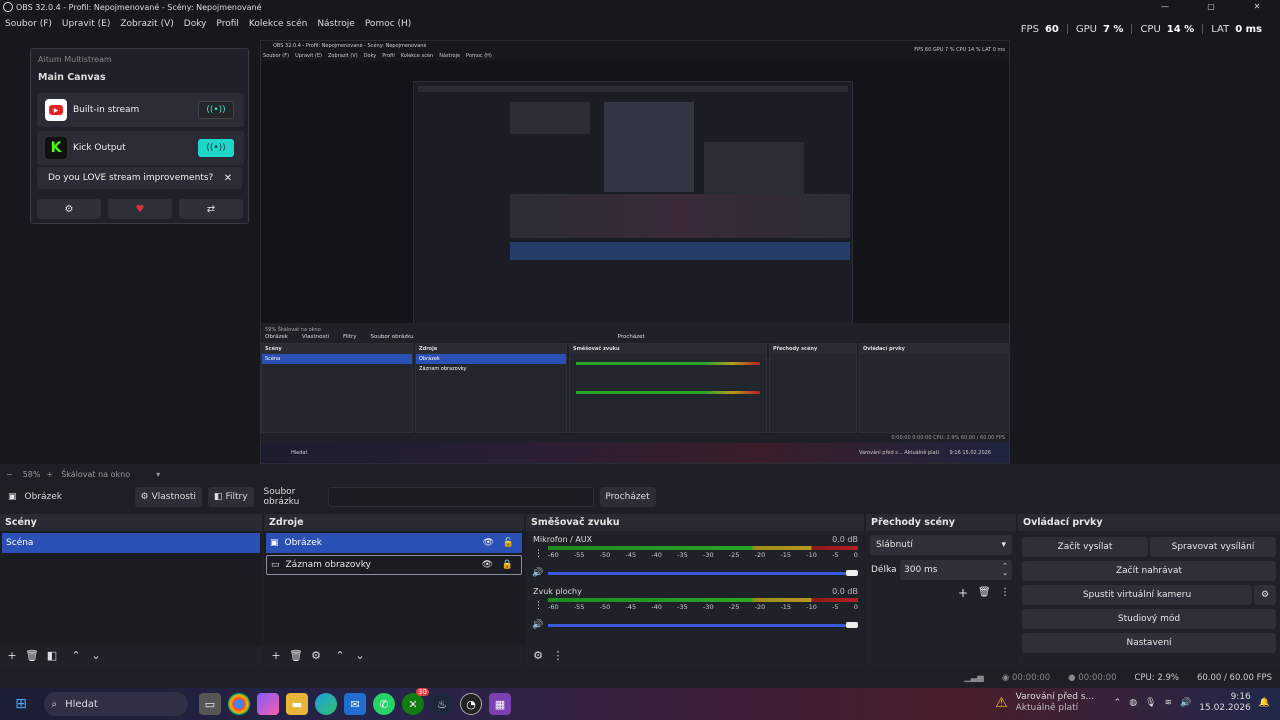 This screenshot has height=720, width=1280. What do you see at coordinates (627, 497) in the screenshot?
I see `browse-button: Procházet` at bounding box center [627, 497].